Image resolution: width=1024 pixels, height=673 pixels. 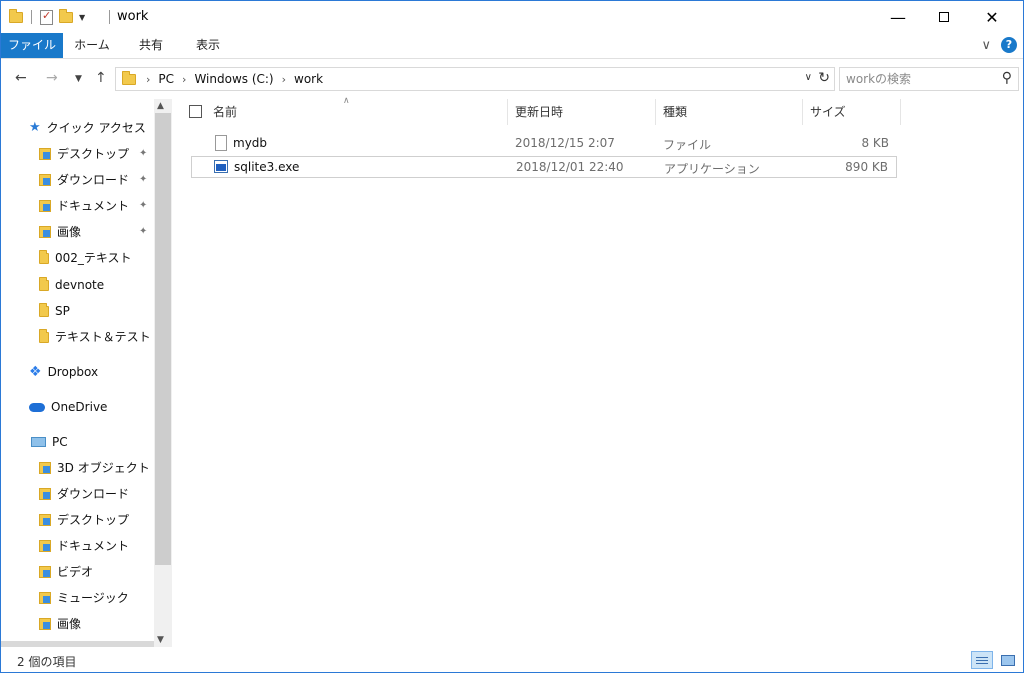 What do you see at coordinates (916, 79) in the screenshot?
I see `search-input` at bounding box center [916, 79].